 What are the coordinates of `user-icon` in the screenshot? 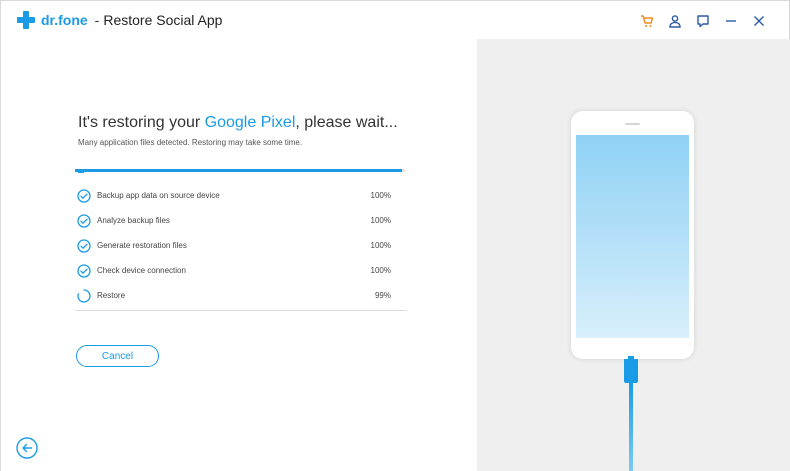 It's located at (675, 21).